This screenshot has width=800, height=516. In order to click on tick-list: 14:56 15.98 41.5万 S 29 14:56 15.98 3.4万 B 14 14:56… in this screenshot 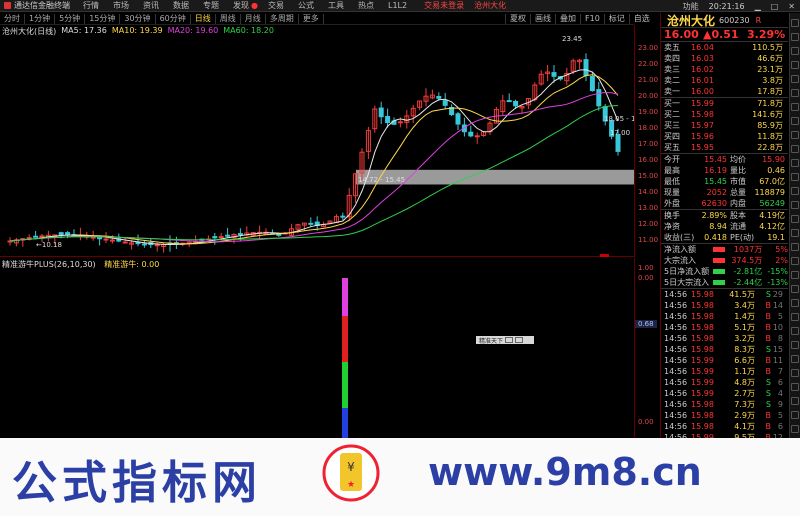, I will do `click(724, 366)`.